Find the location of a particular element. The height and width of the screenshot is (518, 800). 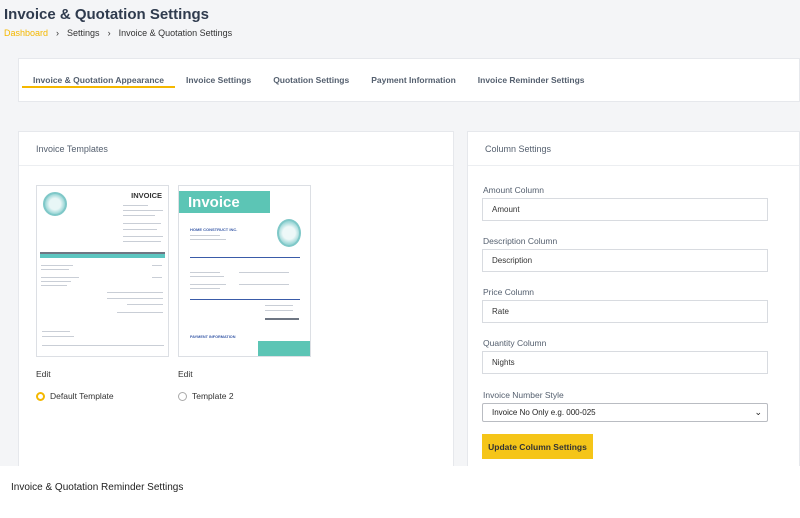

page-title: Invoice & Quotation Settings is located at coordinates (107, 14).